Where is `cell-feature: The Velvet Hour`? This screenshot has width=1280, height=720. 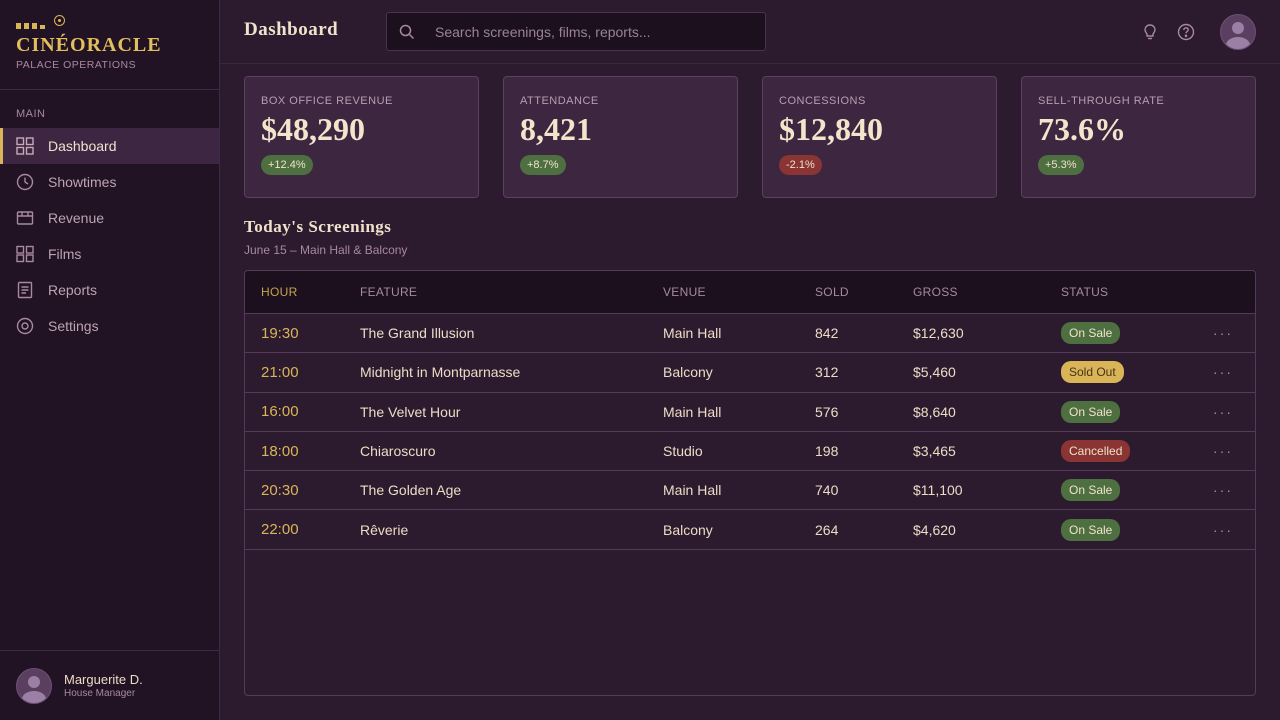
cell-feature: The Velvet Hour is located at coordinates (410, 411).